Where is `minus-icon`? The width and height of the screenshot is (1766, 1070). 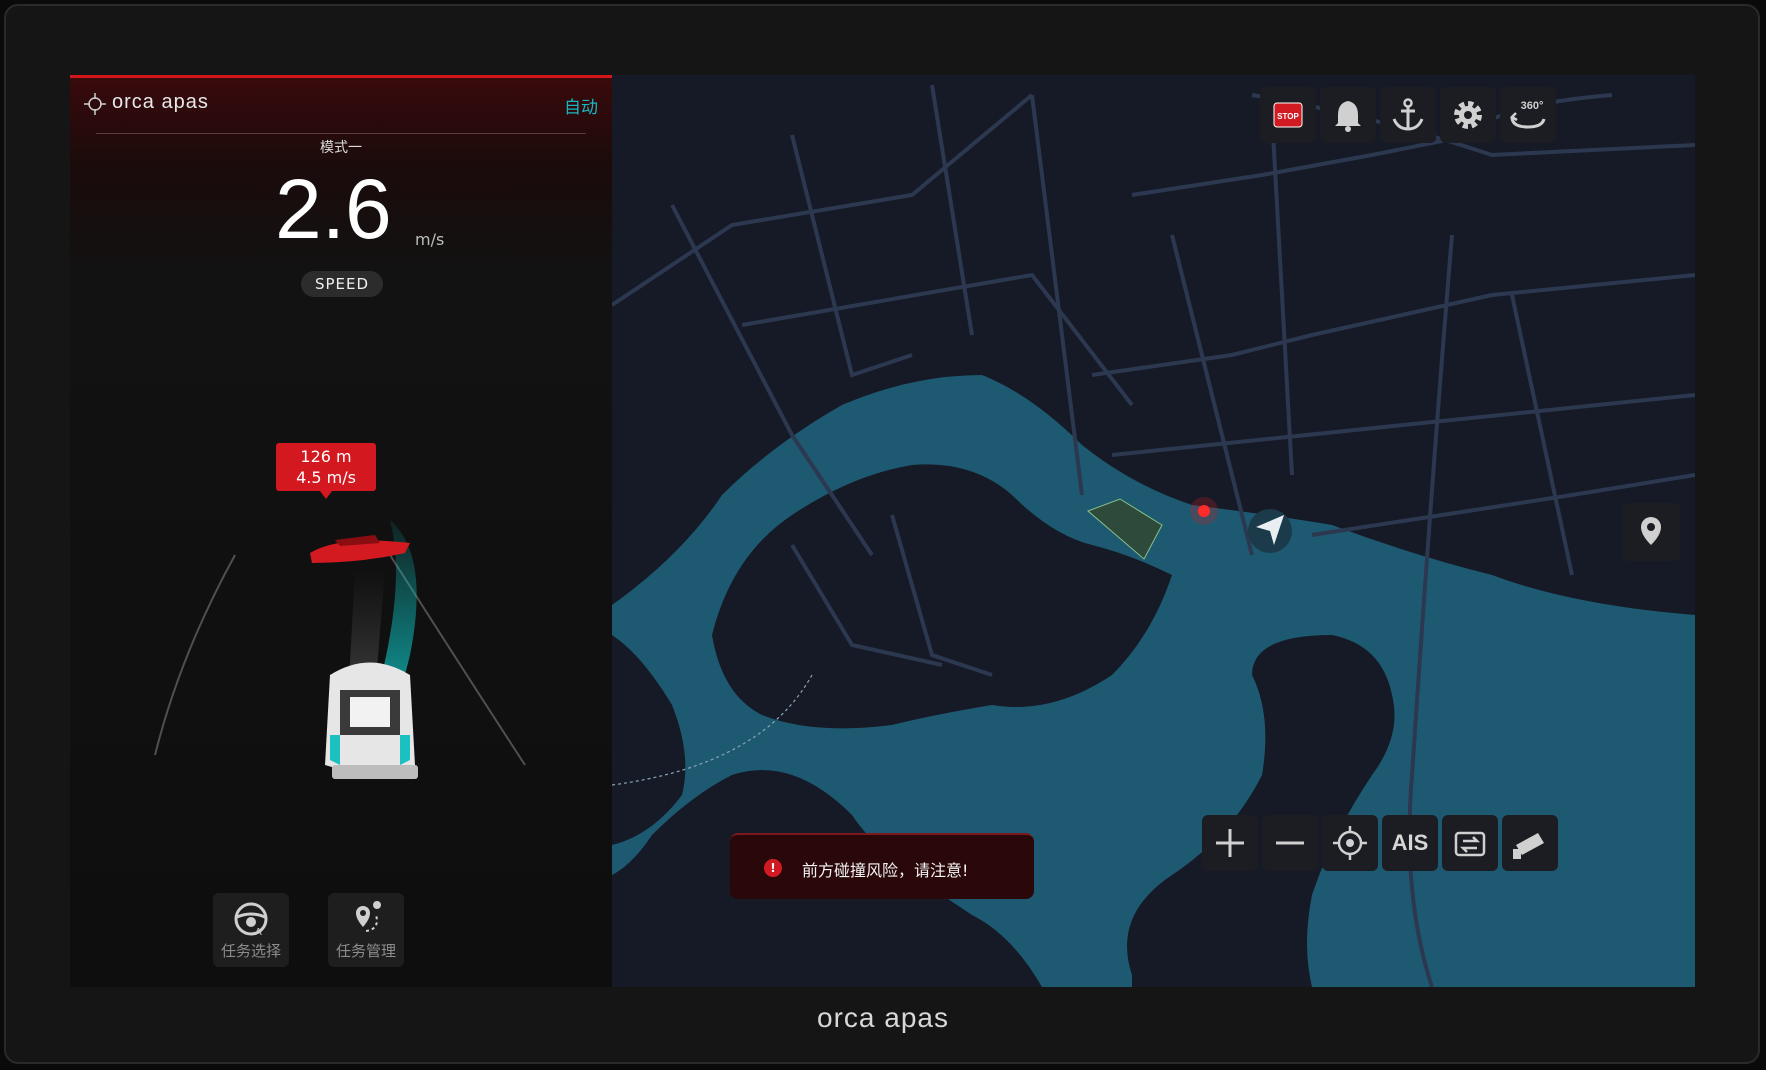
minus-icon is located at coordinates (1290, 843).